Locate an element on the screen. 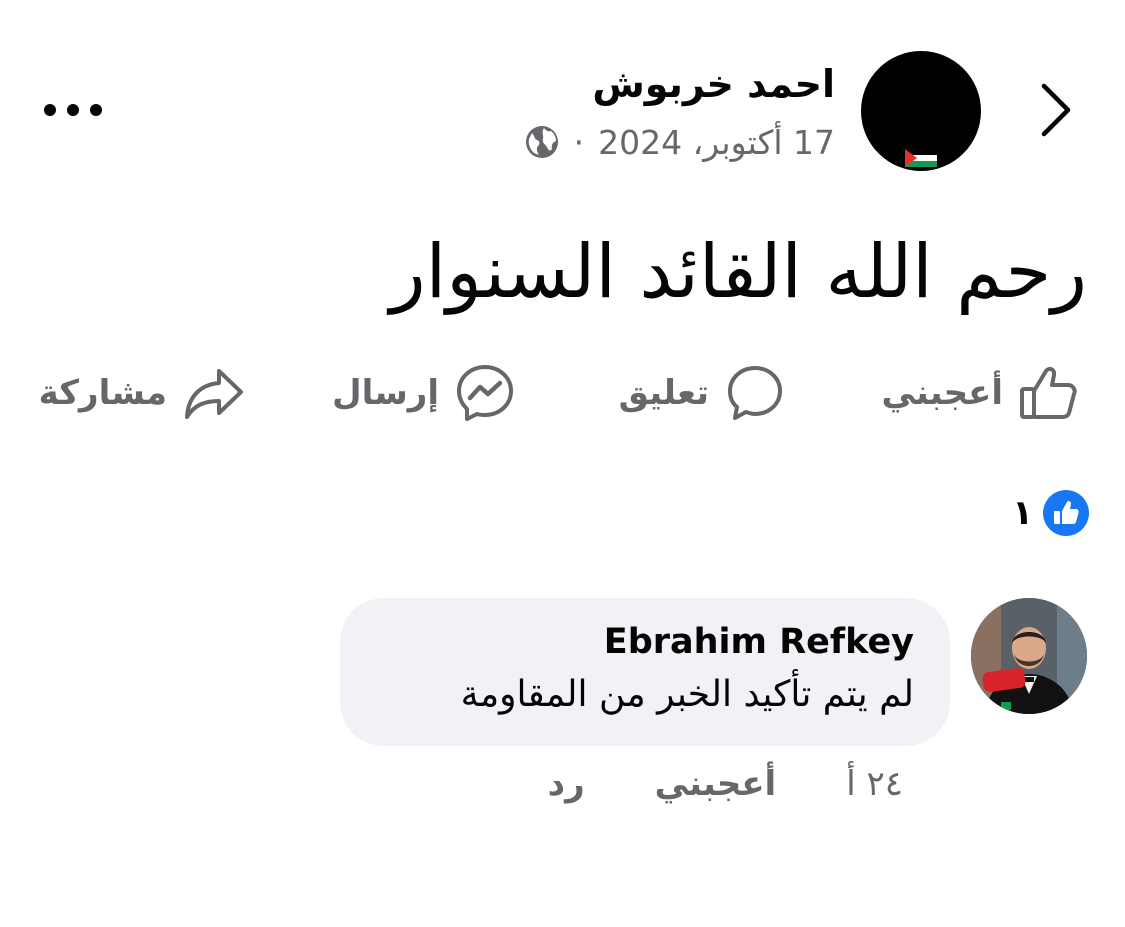  commenter-photo is located at coordinates (1029, 656).